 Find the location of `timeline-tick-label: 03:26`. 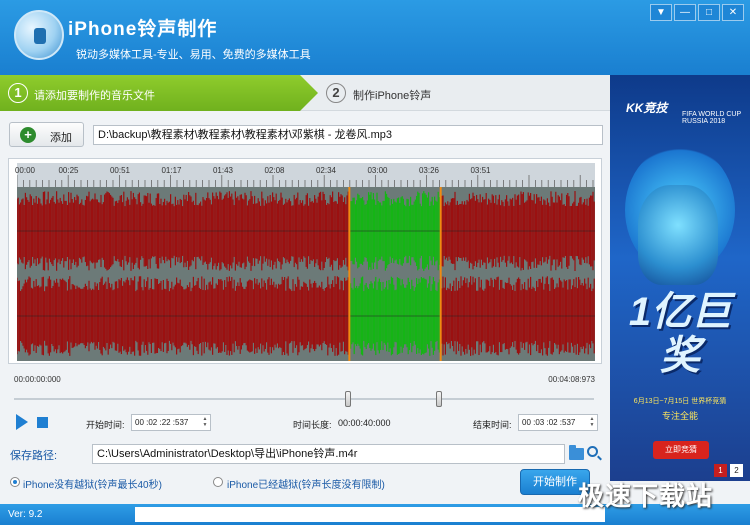

timeline-tick-label: 03:26 is located at coordinates (429, 170).